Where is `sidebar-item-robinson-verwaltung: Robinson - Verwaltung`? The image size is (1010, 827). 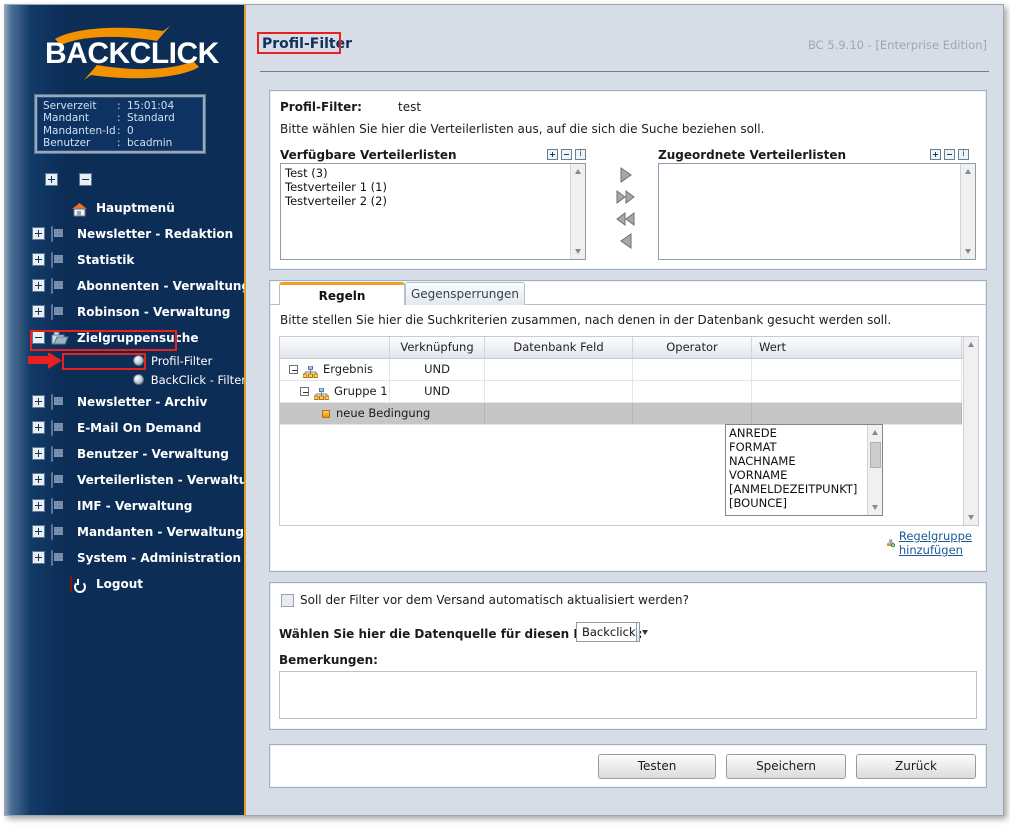 sidebar-item-robinson-verwaltung: Robinson - Verwaltung is located at coordinates (124, 312).